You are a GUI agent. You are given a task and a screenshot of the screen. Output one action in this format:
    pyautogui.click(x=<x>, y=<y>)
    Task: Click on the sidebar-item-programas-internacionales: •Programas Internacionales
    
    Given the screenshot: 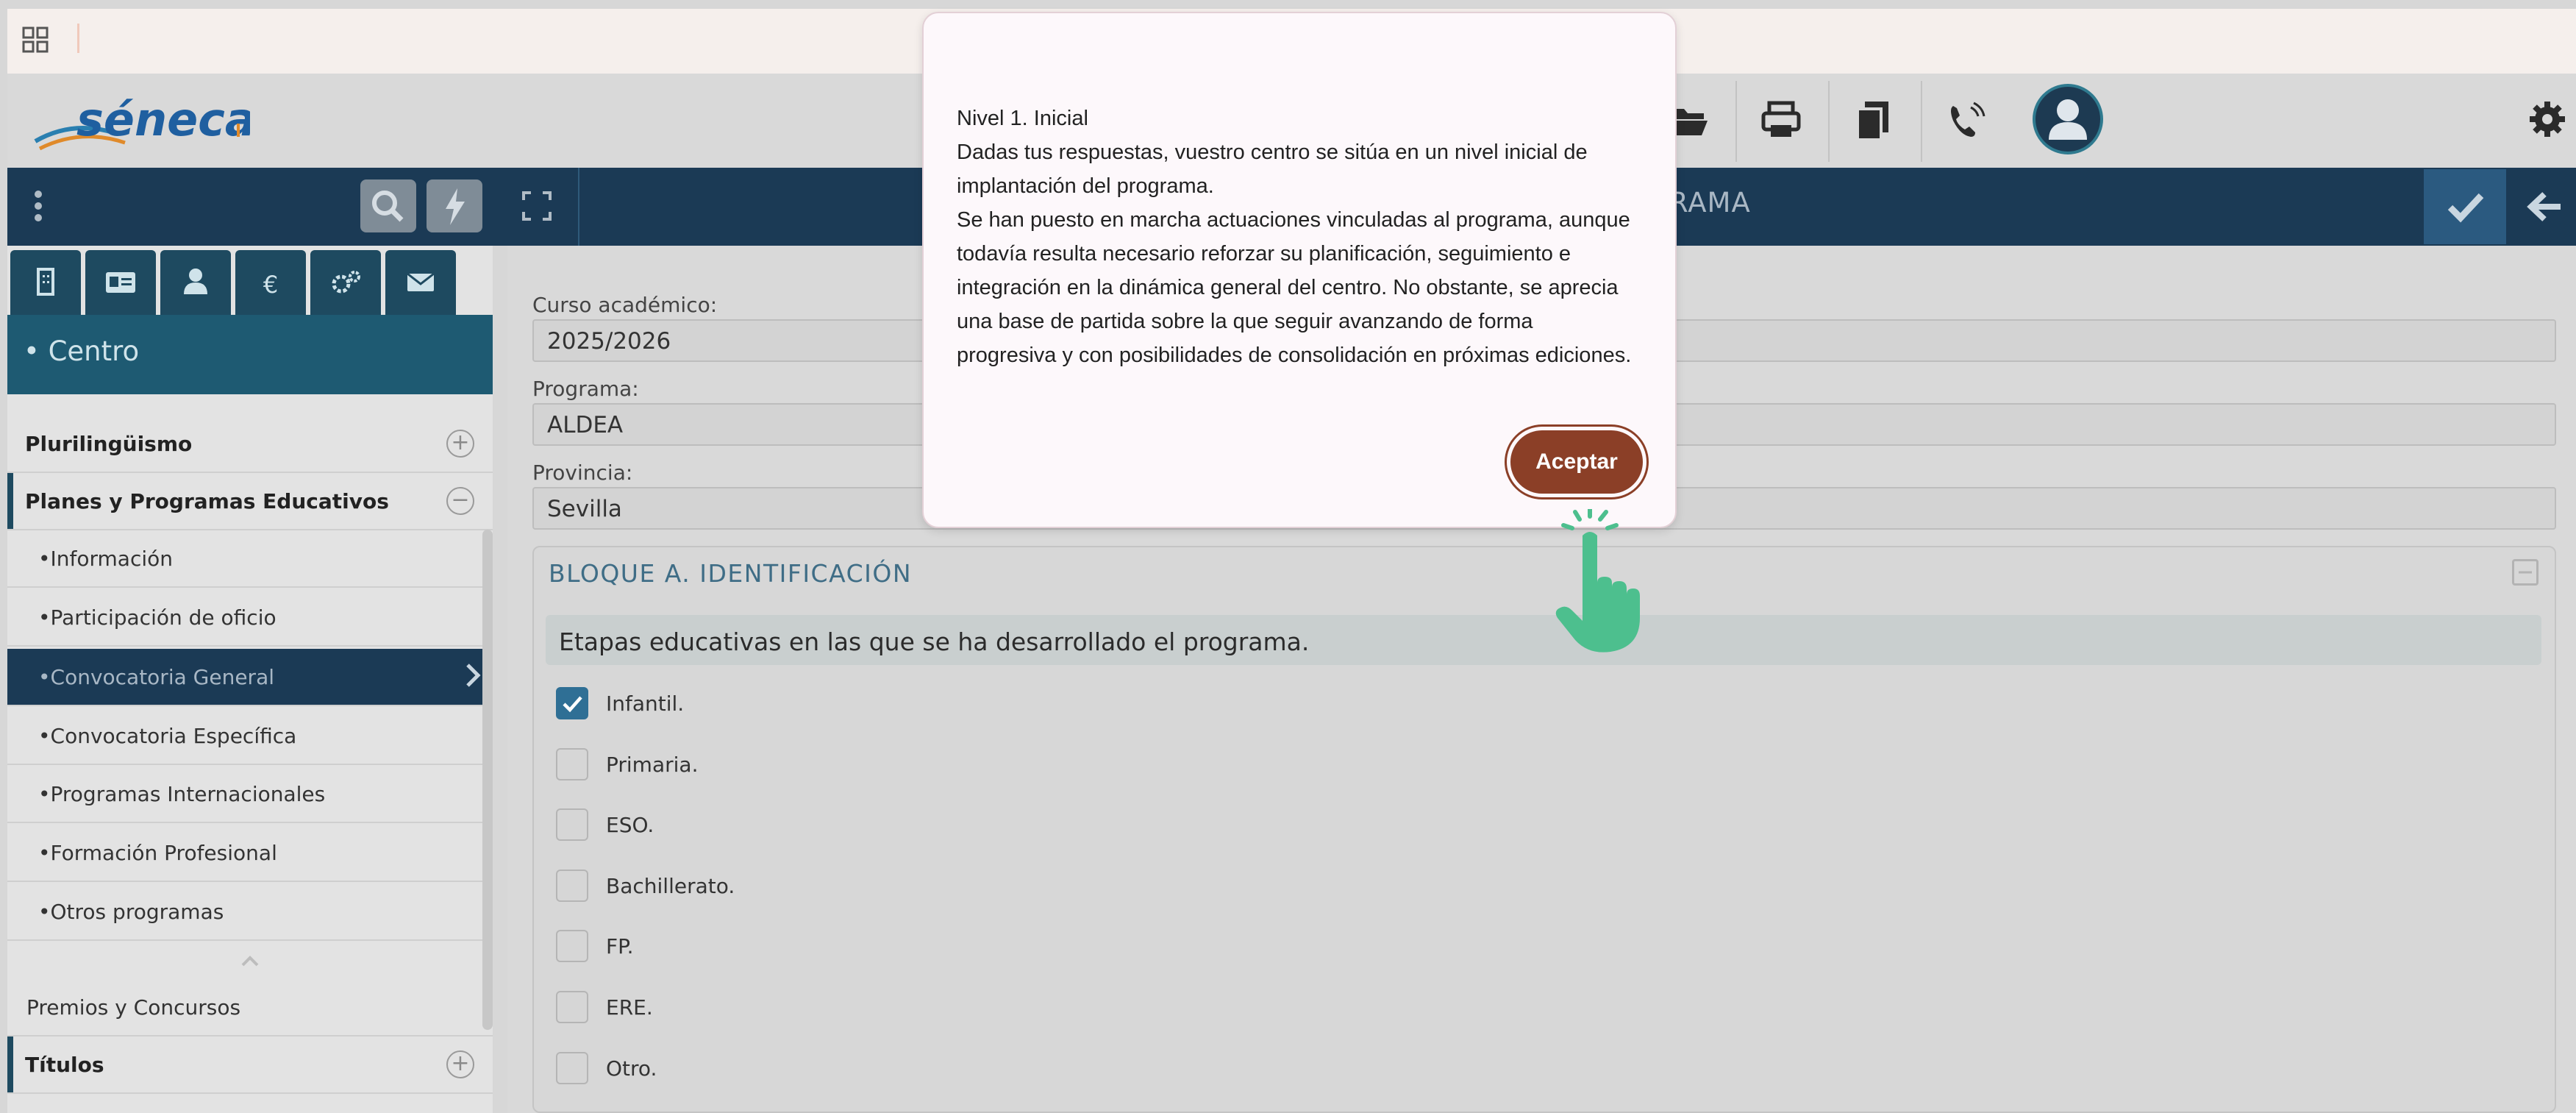 What is the action you would take?
    pyautogui.click(x=250, y=795)
    